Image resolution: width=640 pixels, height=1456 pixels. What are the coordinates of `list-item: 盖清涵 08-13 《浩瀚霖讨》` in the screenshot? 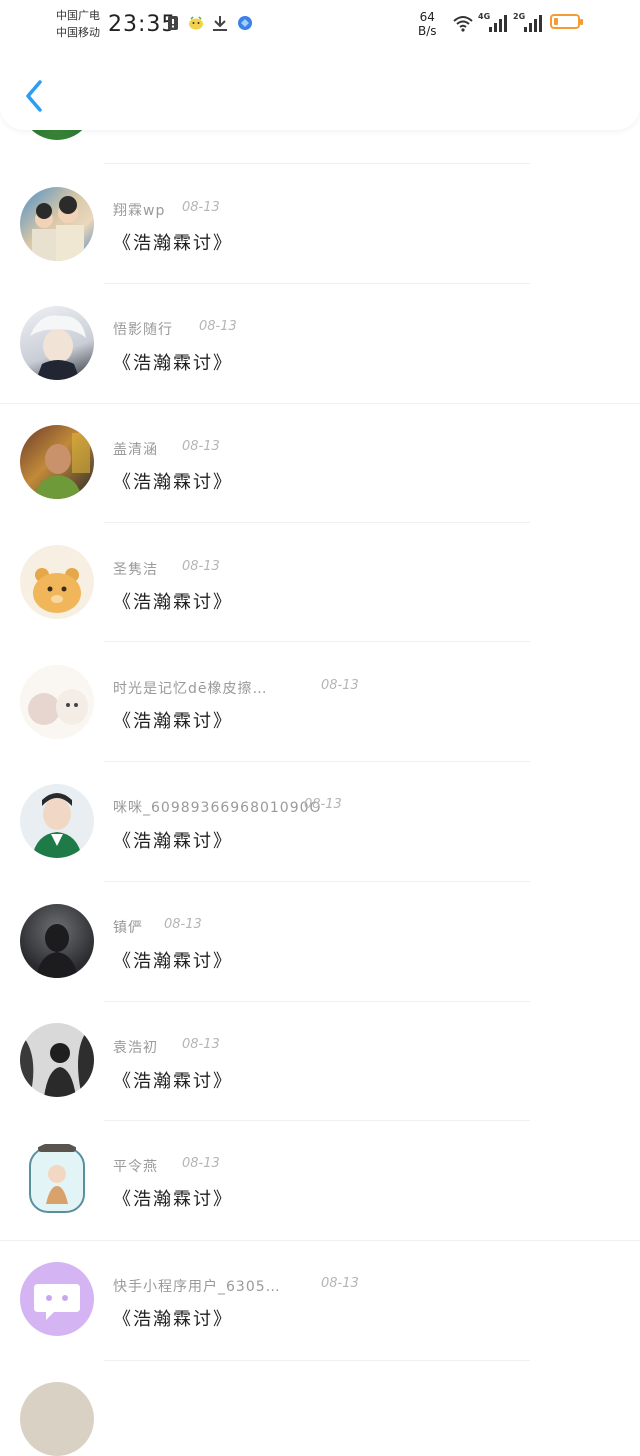 It's located at (320, 465).